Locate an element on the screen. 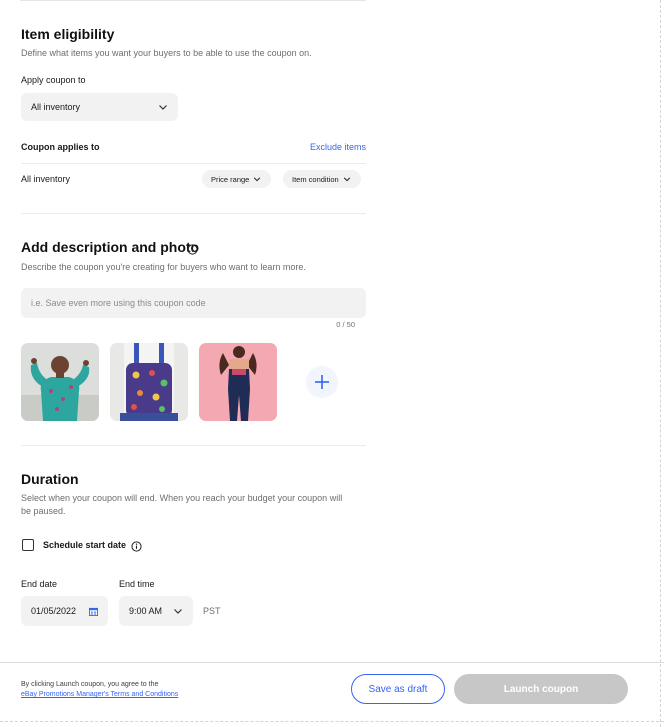 This screenshot has height=727, width=664. schedule-start-date-label: Schedule start date is located at coordinates (85, 545).